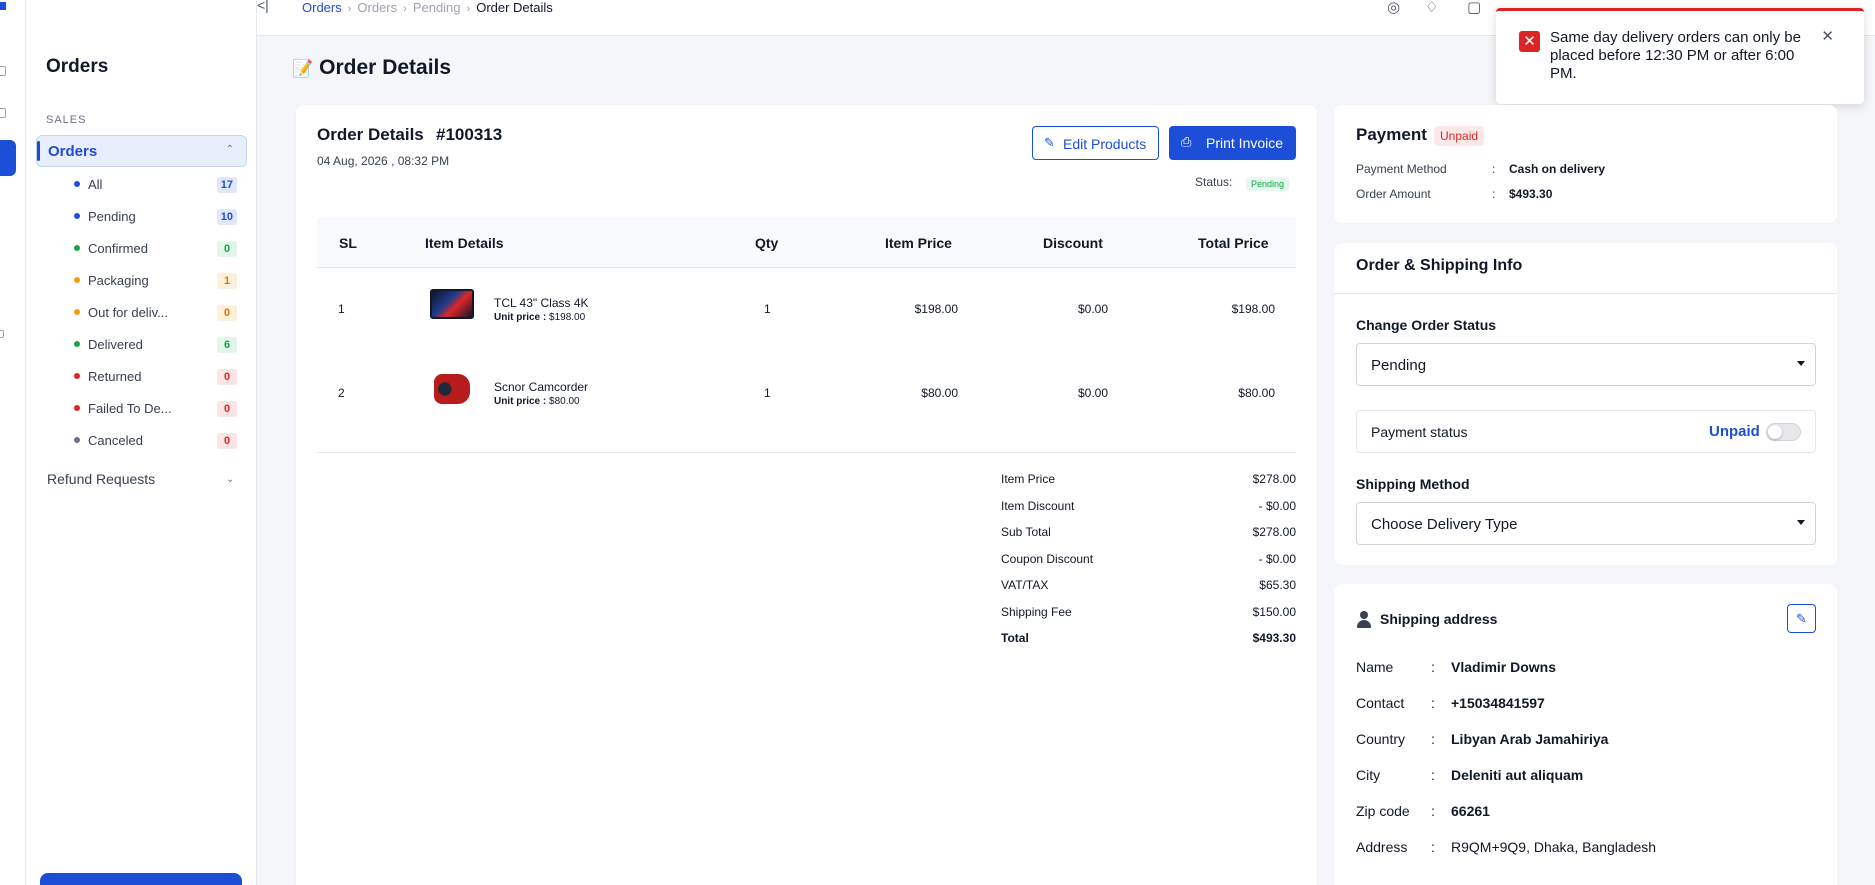 Image resolution: width=1875 pixels, height=885 pixels. I want to click on sidebar-subitem: Out for deliv... 0, so click(167, 313).